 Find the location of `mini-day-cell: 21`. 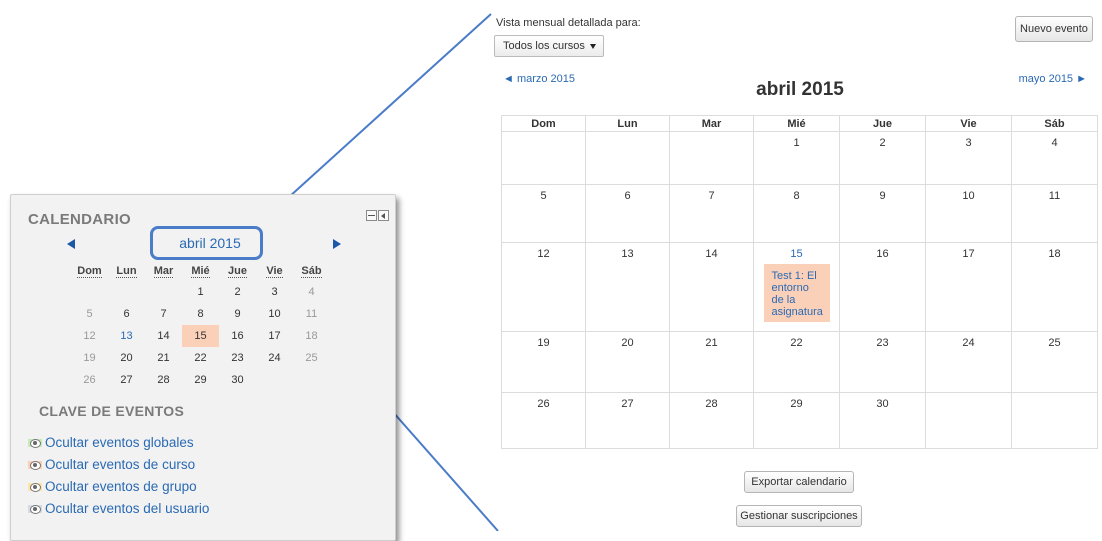

mini-day-cell: 21 is located at coordinates (163, 358).